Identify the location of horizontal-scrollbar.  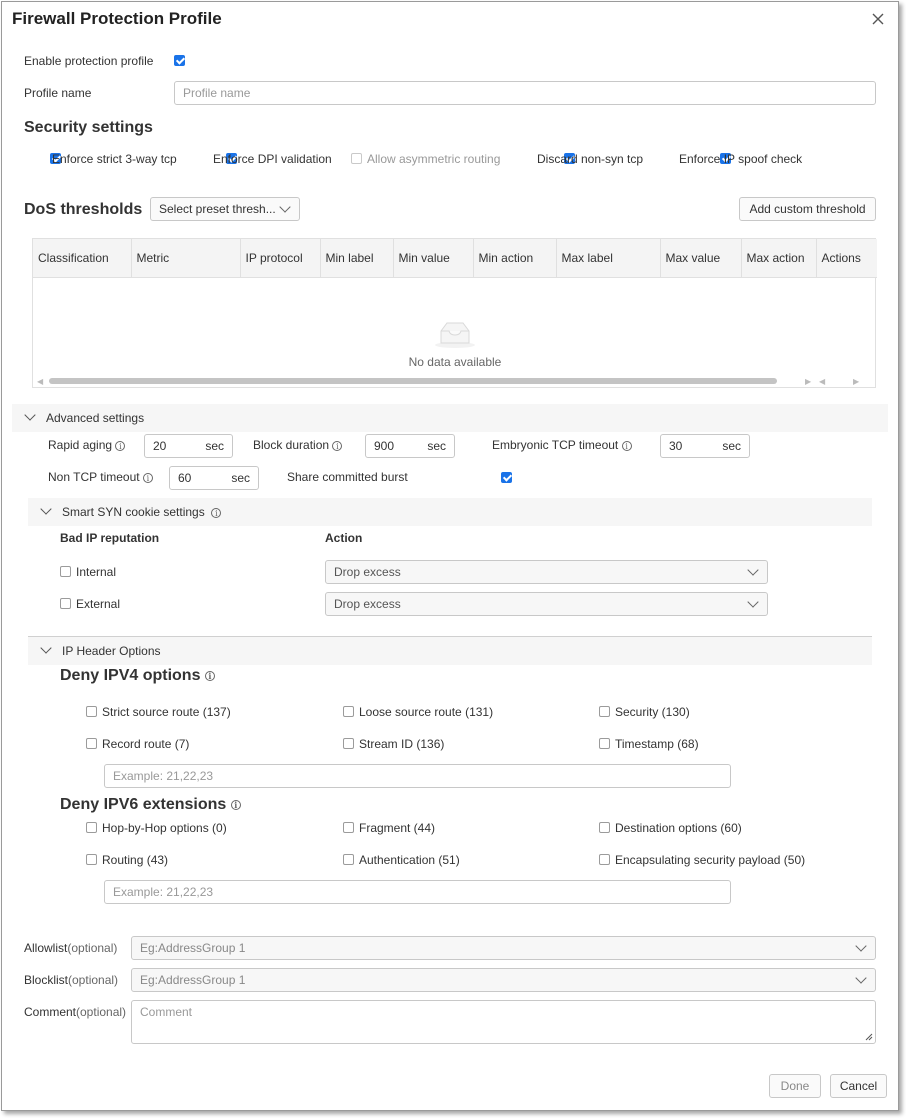
(413, 381).